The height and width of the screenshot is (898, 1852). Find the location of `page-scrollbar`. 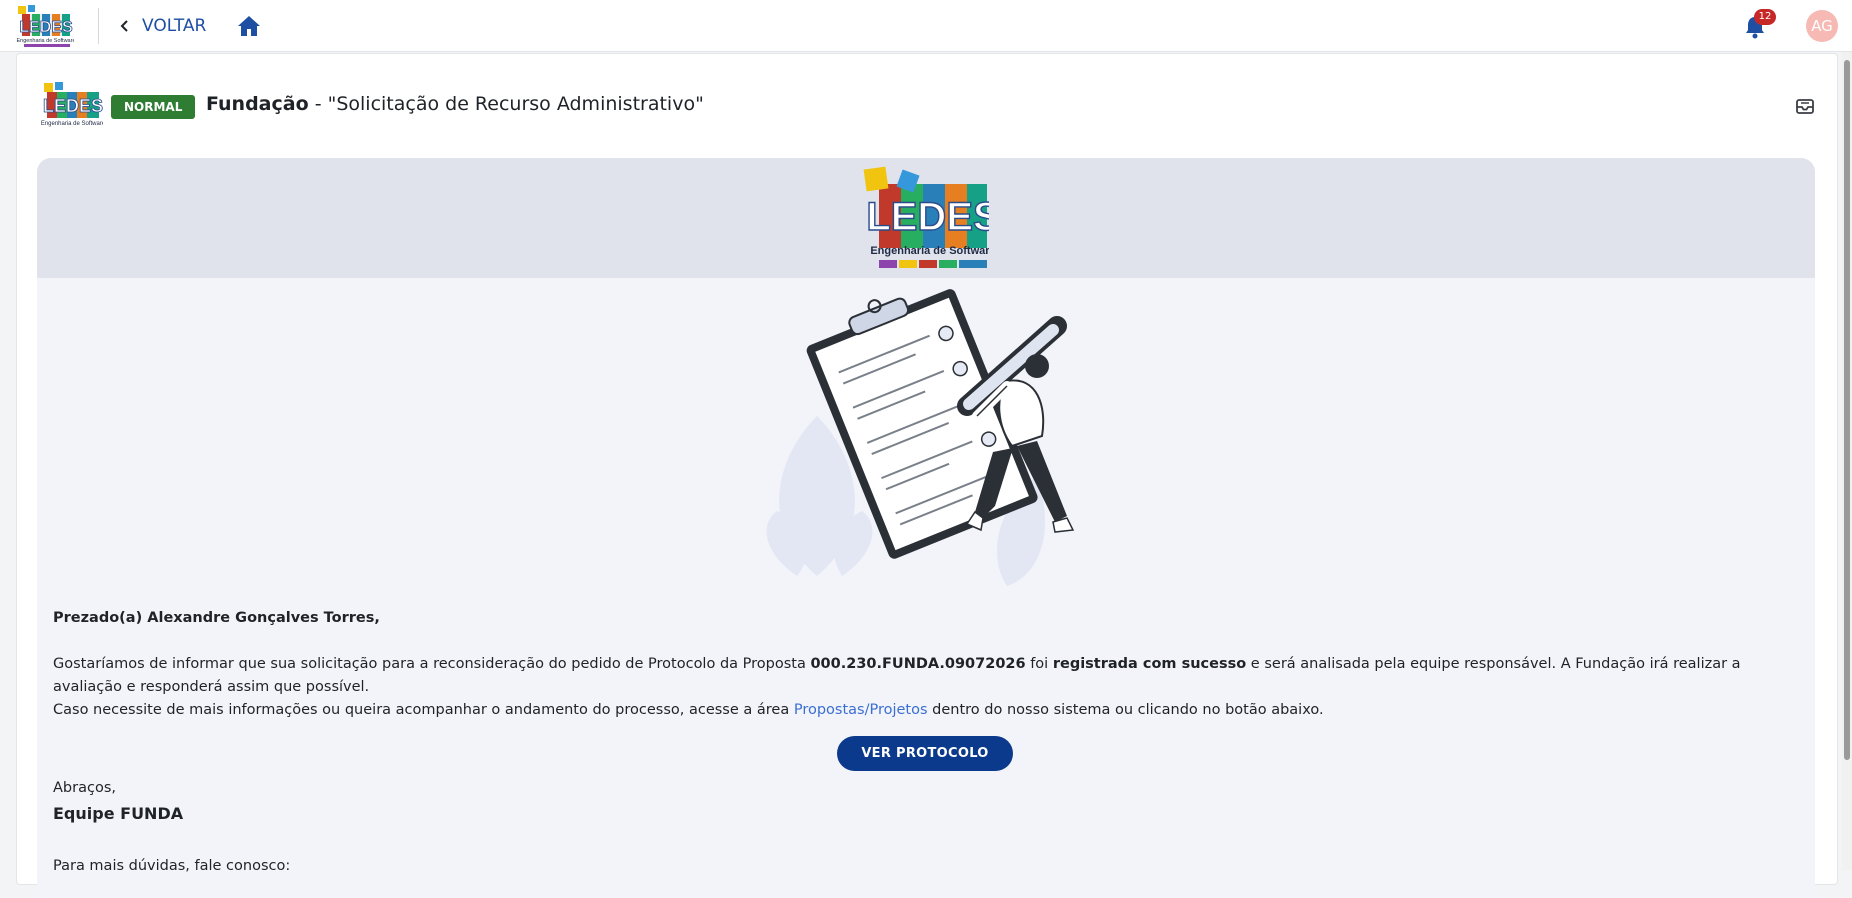

page-scrollbar is located at coordinates (1847, 461).